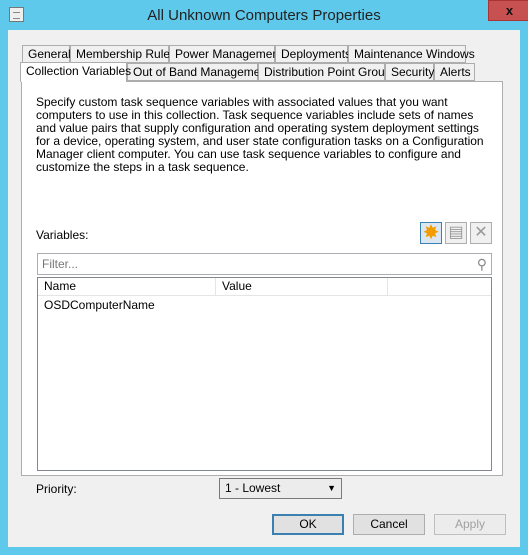  Describe the element at coordinates (123, 54) in the screenshot. I see `tab-membership-rules: Membership Rules` at that location.